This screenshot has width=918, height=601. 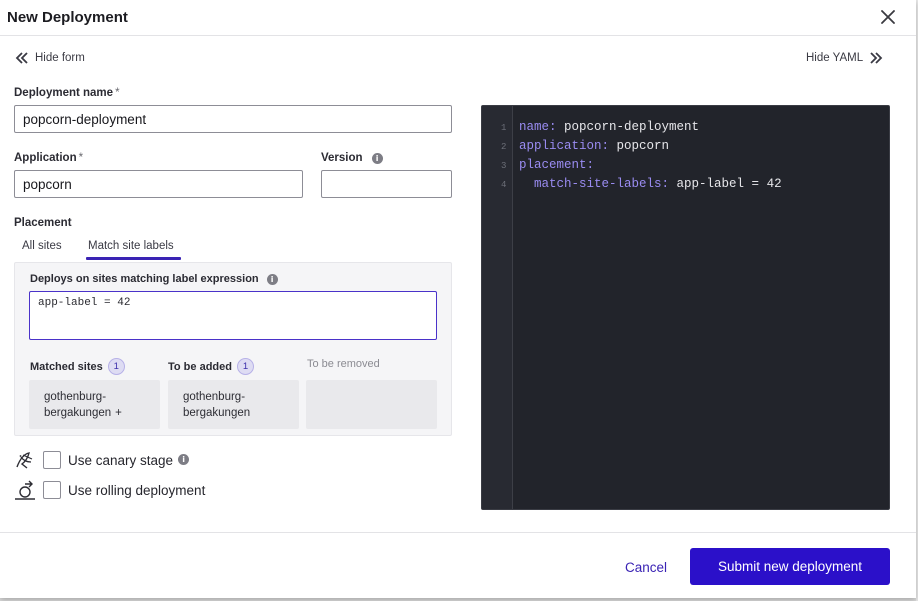 What do you see at coordinates (116, 366) in the screenshot?
I see `matched-sites-count-badge: 1` at bounding box center [116, 366].